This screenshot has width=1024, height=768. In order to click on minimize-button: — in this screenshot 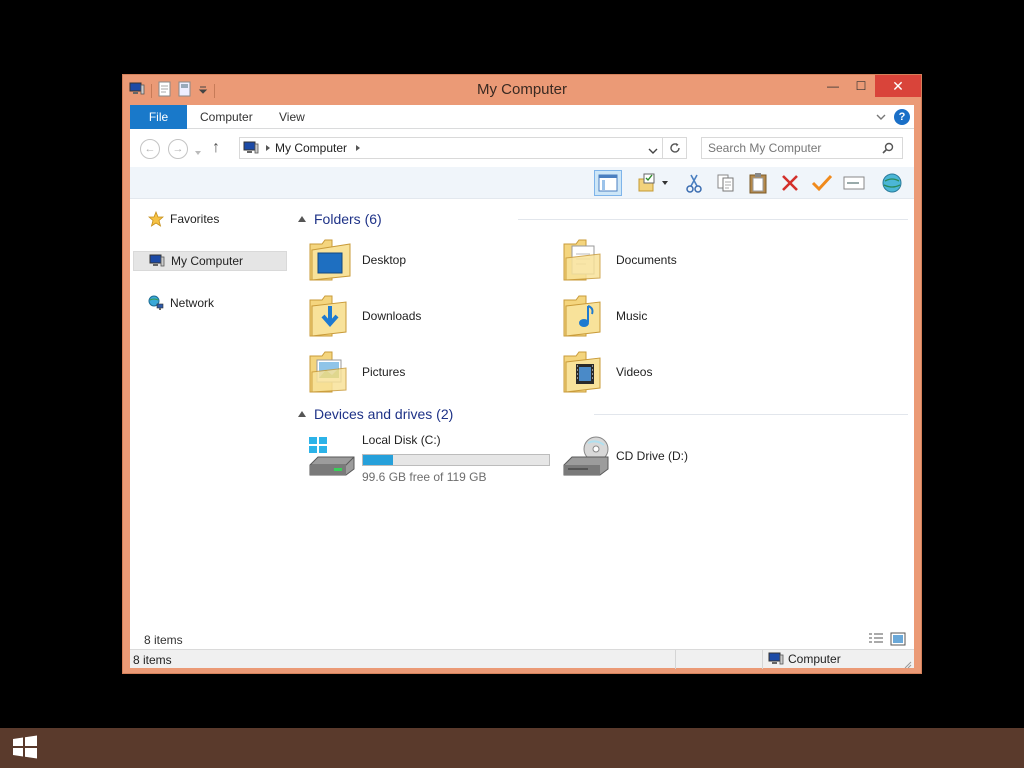, I will do `click(833, 86)`.